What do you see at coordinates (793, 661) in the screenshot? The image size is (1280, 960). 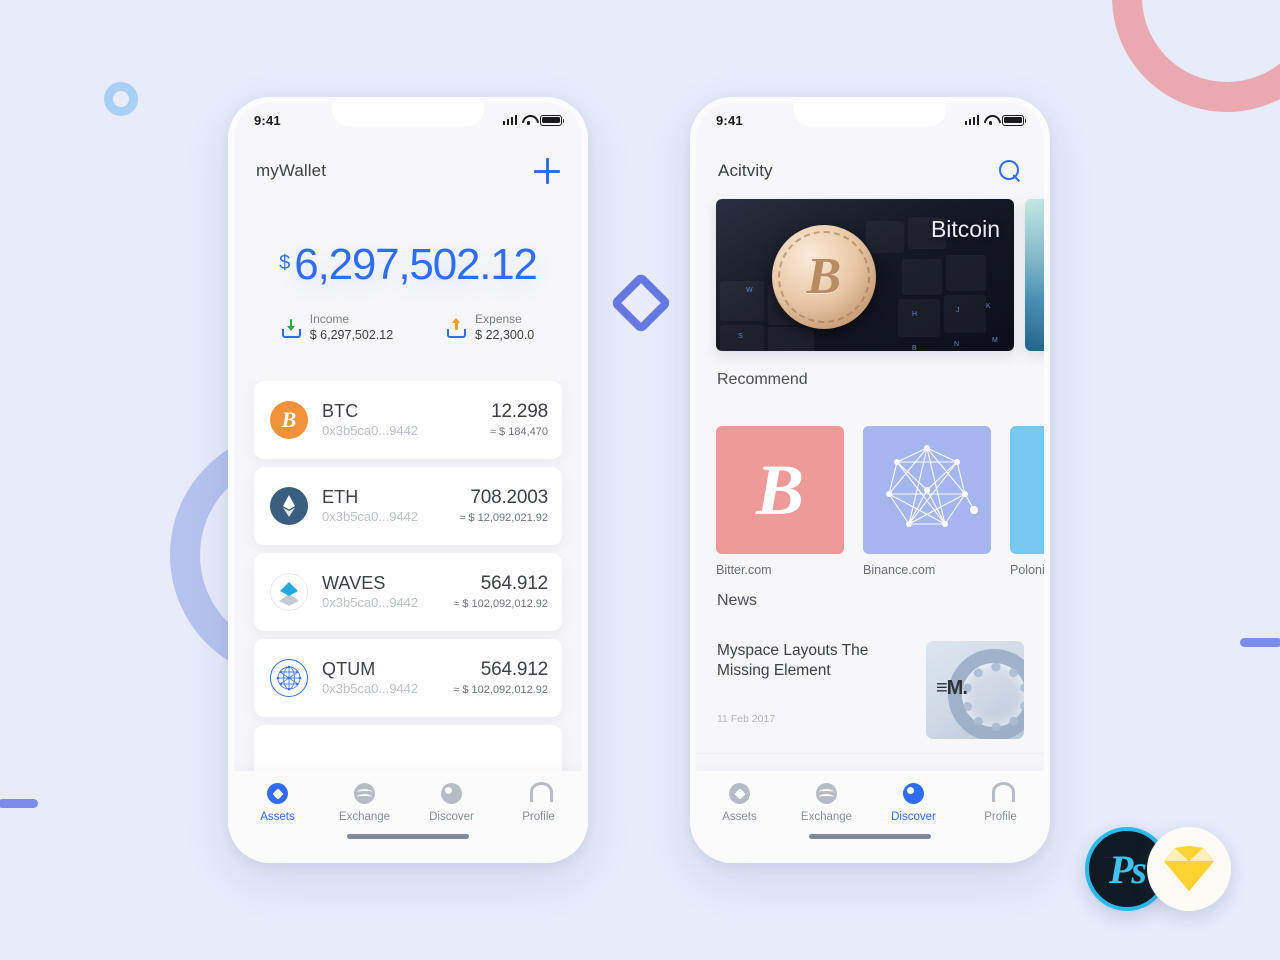 I see `news-title: Myspace Layouts The Missing Element` at bounding box center [793, 661].